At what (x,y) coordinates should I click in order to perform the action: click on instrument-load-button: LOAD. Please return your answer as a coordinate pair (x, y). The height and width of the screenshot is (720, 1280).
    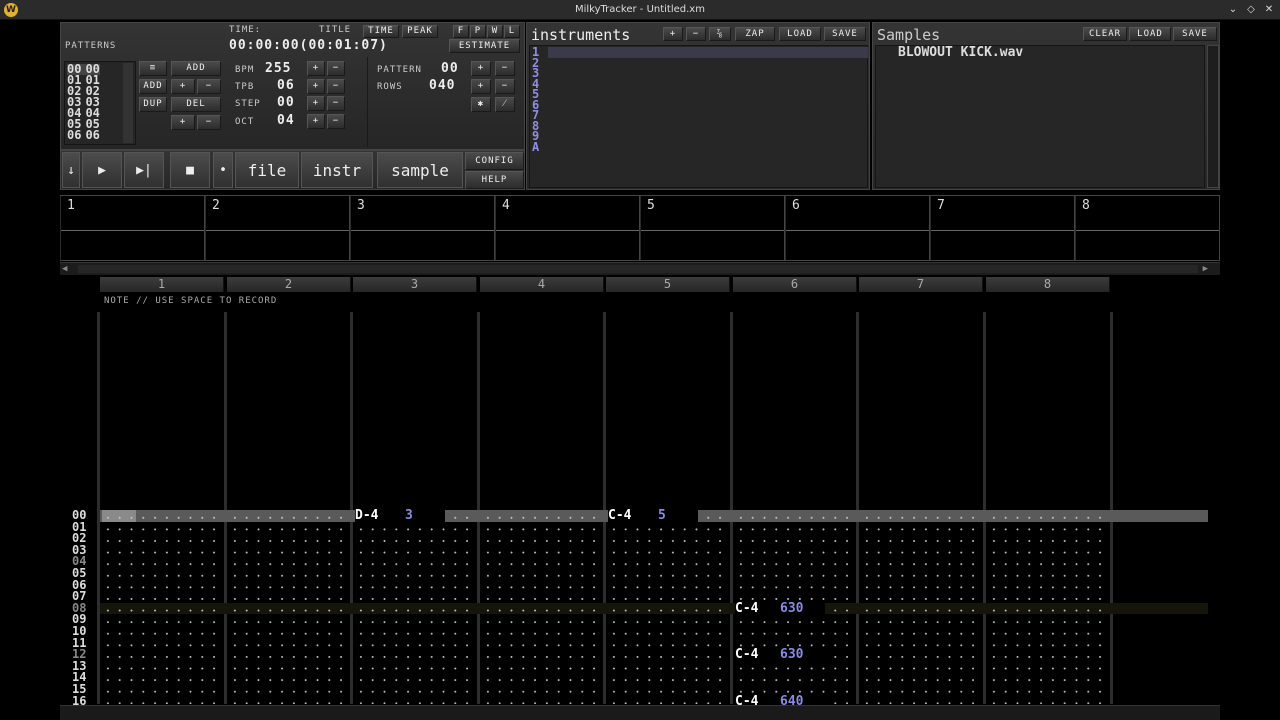
    Looking at the image, I should click on (800, 34).